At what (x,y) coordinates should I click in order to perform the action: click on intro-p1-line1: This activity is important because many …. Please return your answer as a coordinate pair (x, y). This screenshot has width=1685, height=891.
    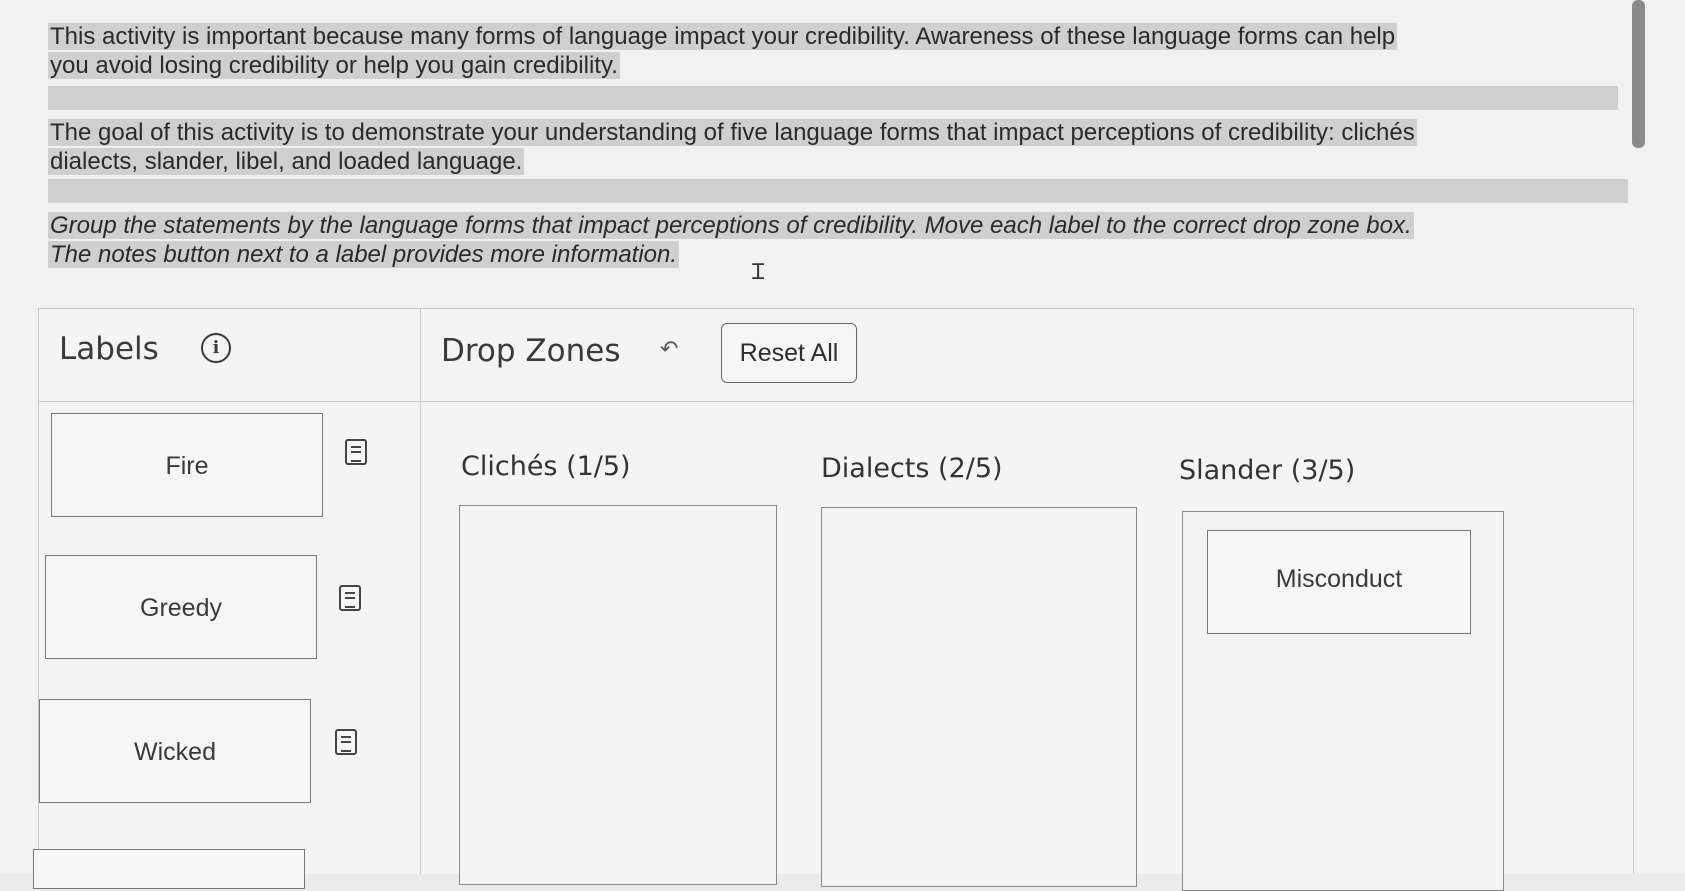
    Looking at the image, I should click on (723, 36).